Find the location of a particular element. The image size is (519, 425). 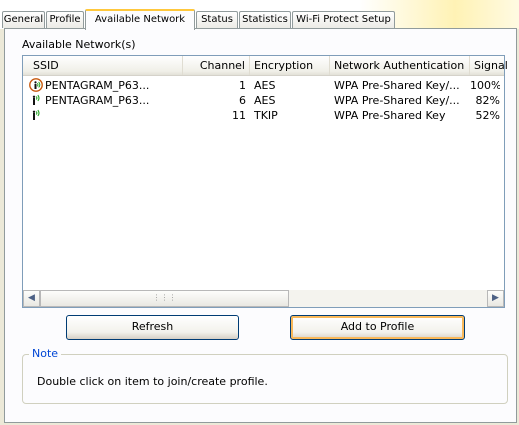

col-auth-header: Network Authentication is located at coordinates (400, 65).